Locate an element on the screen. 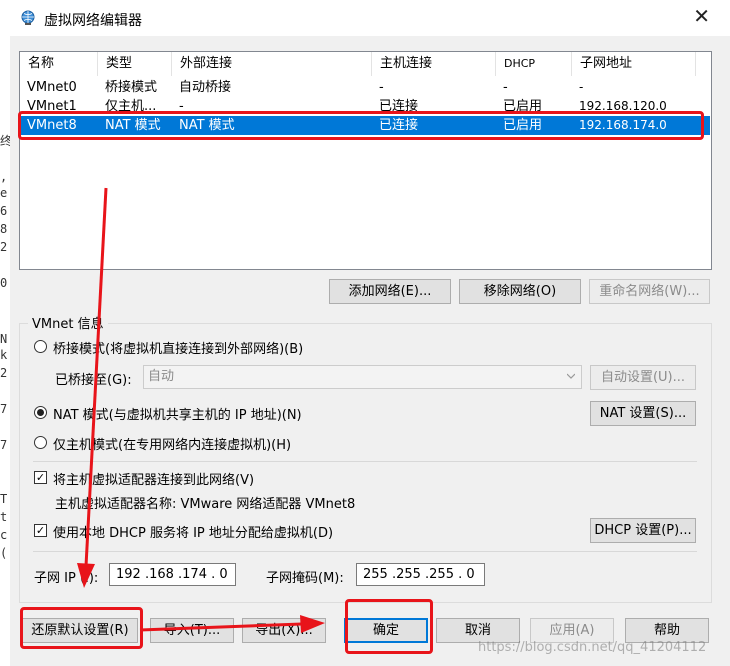  bridge-mode-label: 桥接模式(将虚拟机直接连接到外部网络)(B) is located at coordinates (178, 349).